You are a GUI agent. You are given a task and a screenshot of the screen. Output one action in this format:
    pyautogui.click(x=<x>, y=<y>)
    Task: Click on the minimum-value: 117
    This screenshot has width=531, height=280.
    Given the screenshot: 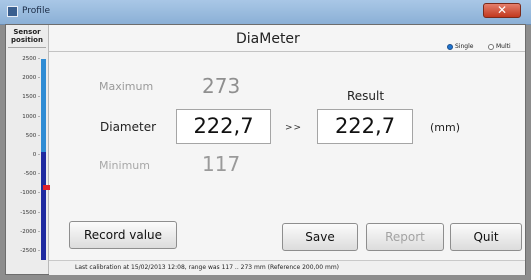 What is the action you would take?
    pyautogui.click(x=221, y=164)
    